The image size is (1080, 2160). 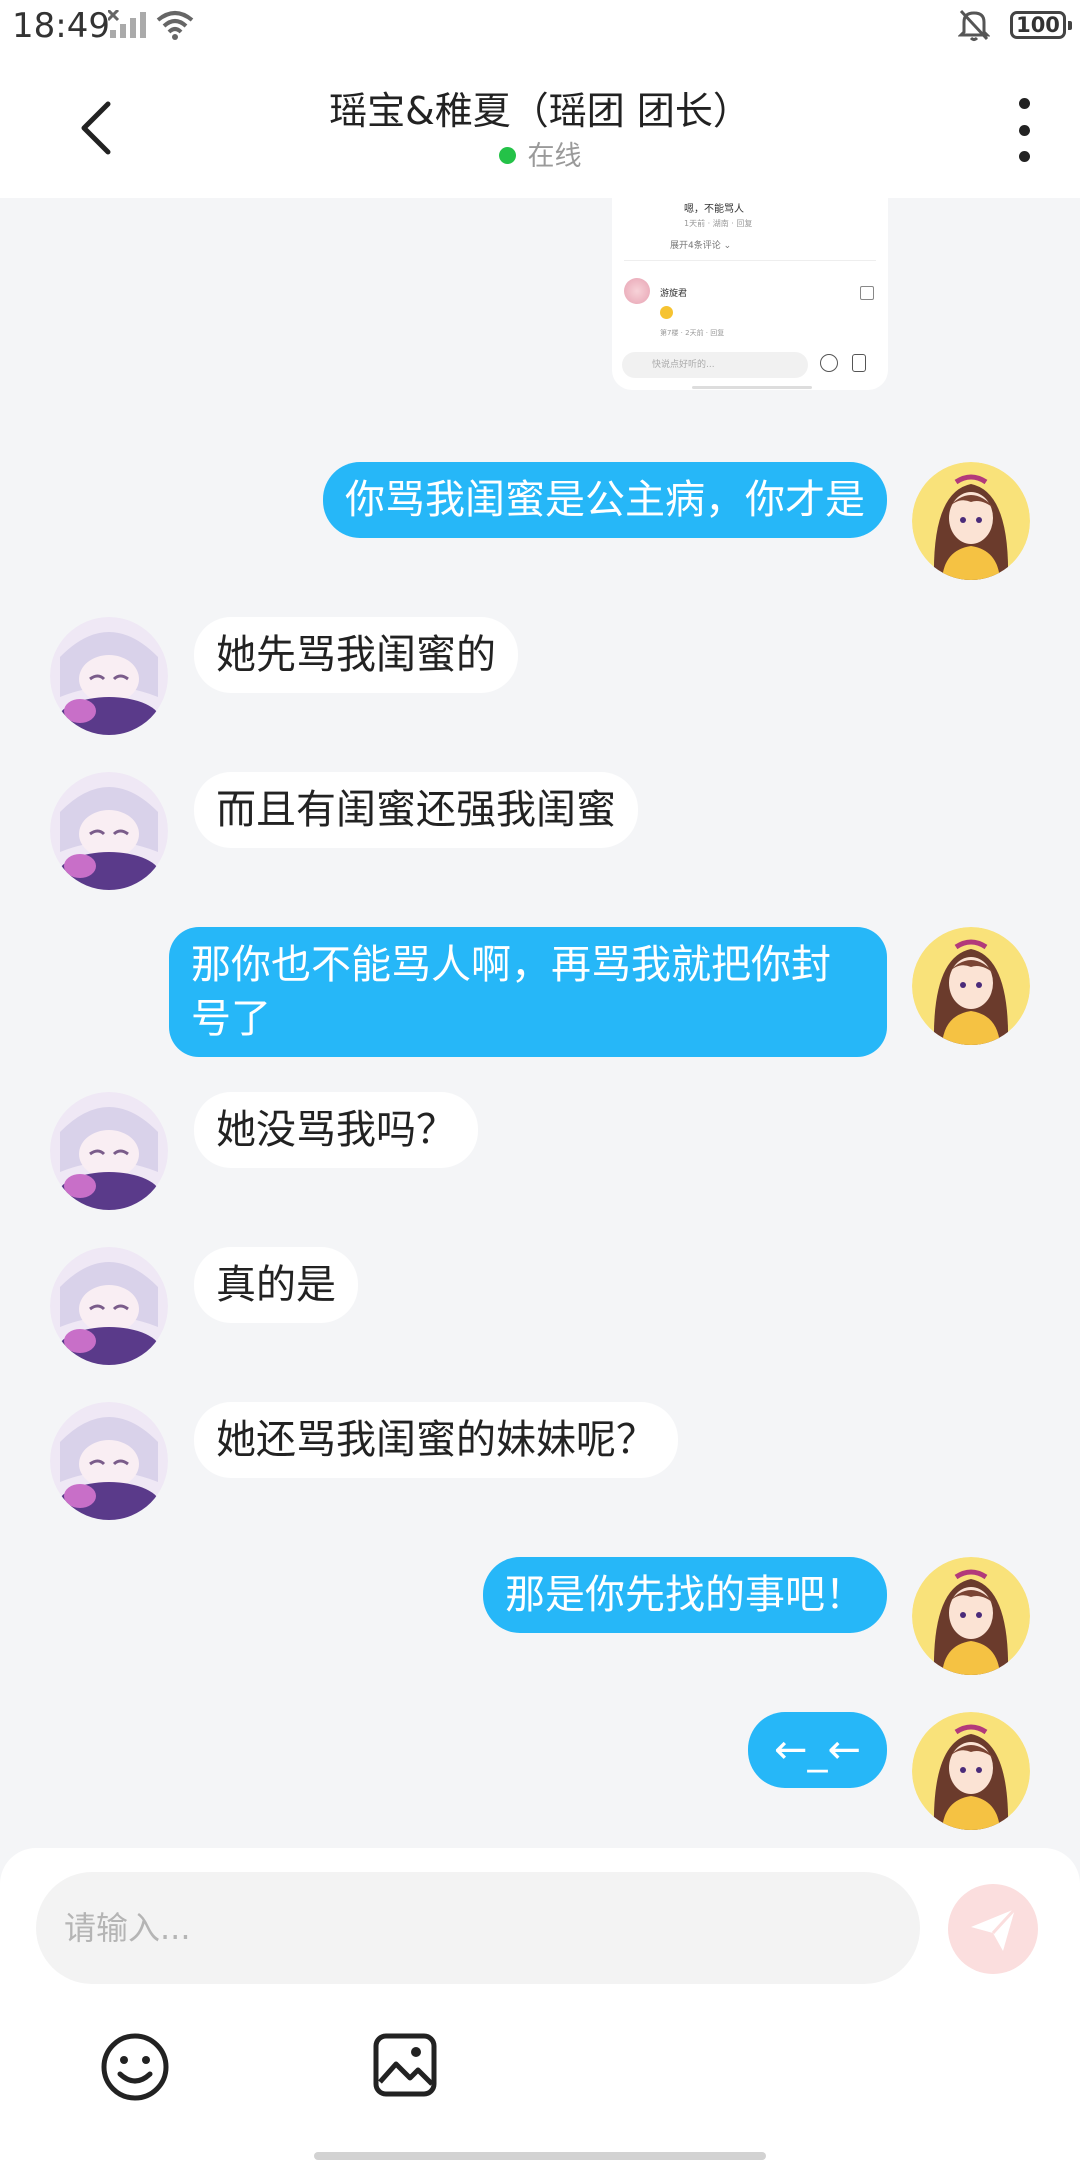 I want to click on chat-header: 瑶宝&稚夏（瑶团 团长） 在线, so click(x=540, y=127).